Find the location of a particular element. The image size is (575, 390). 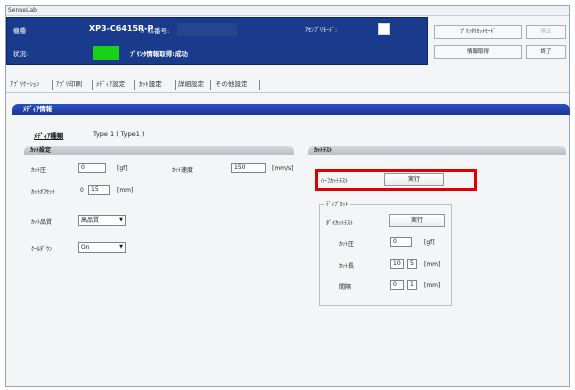

exit-button: 終了 is located at coordinates (546, 52).